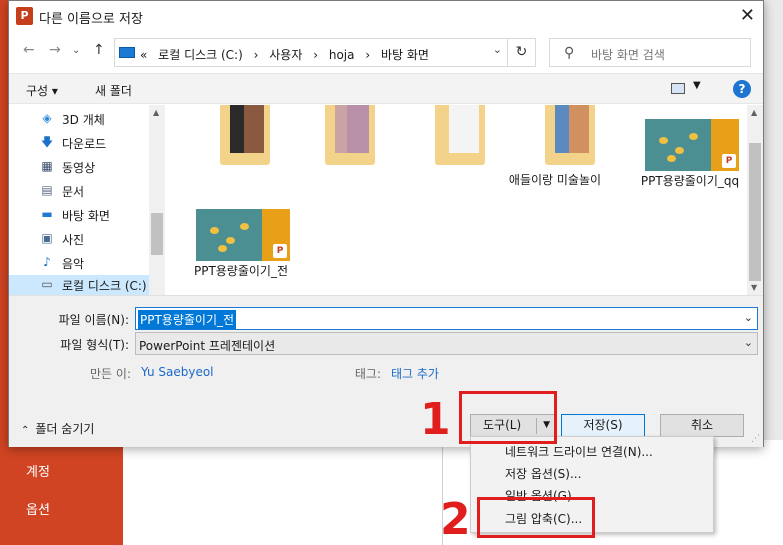 The image size is (783, 545). What do you see at coordinates (73, 192) in the screenshot?
I see `nav-item-label: 문서` at bounding box center [73, 192].